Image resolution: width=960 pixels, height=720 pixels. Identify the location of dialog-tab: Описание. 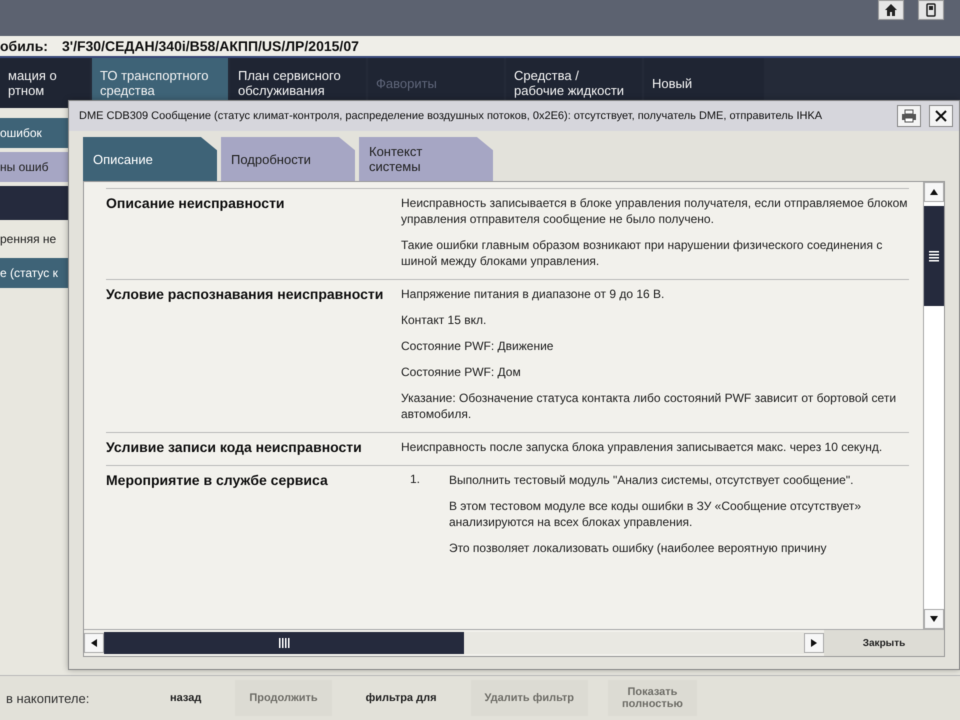
(150, 159).